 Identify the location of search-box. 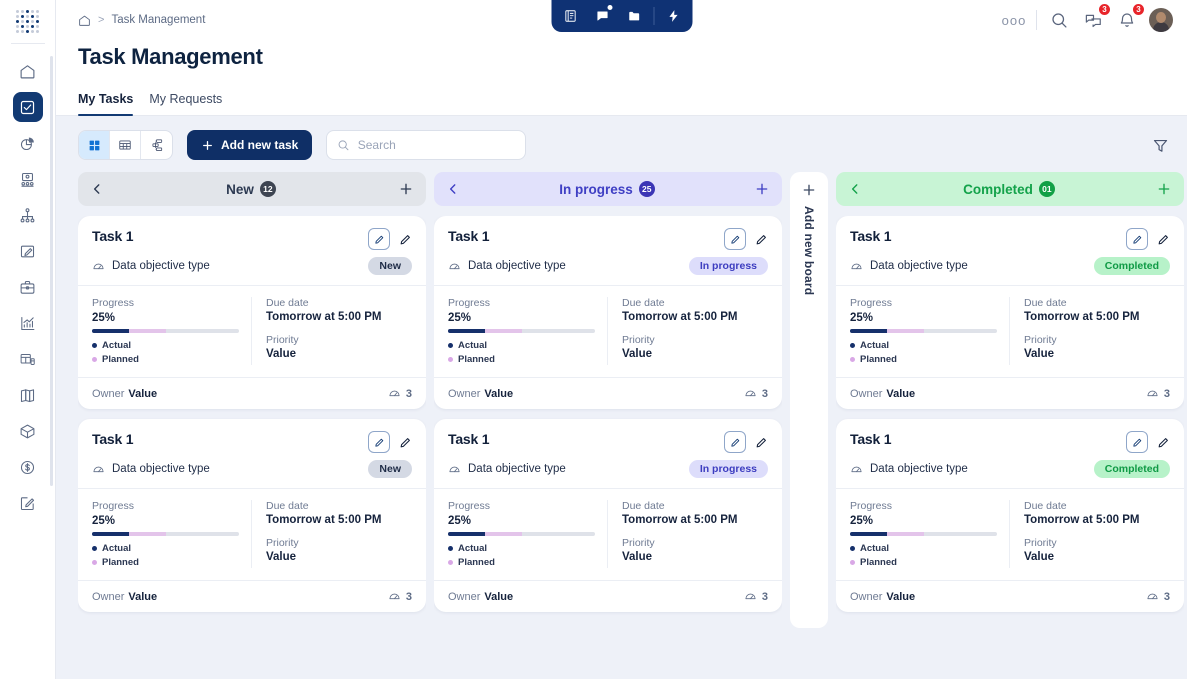
(426, 145).